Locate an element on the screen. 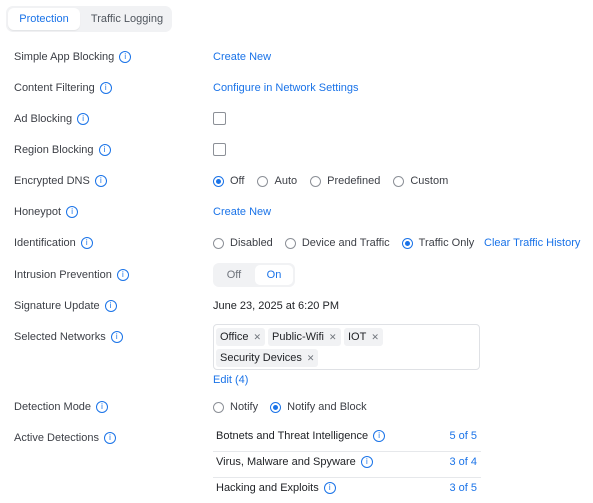  toggle-on-option: On is located at coordinates (274, 275).